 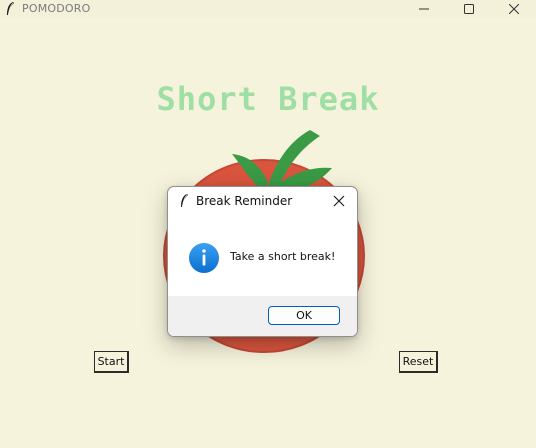 I want to click on reset-button: Reset, so click(x=418, y=362).